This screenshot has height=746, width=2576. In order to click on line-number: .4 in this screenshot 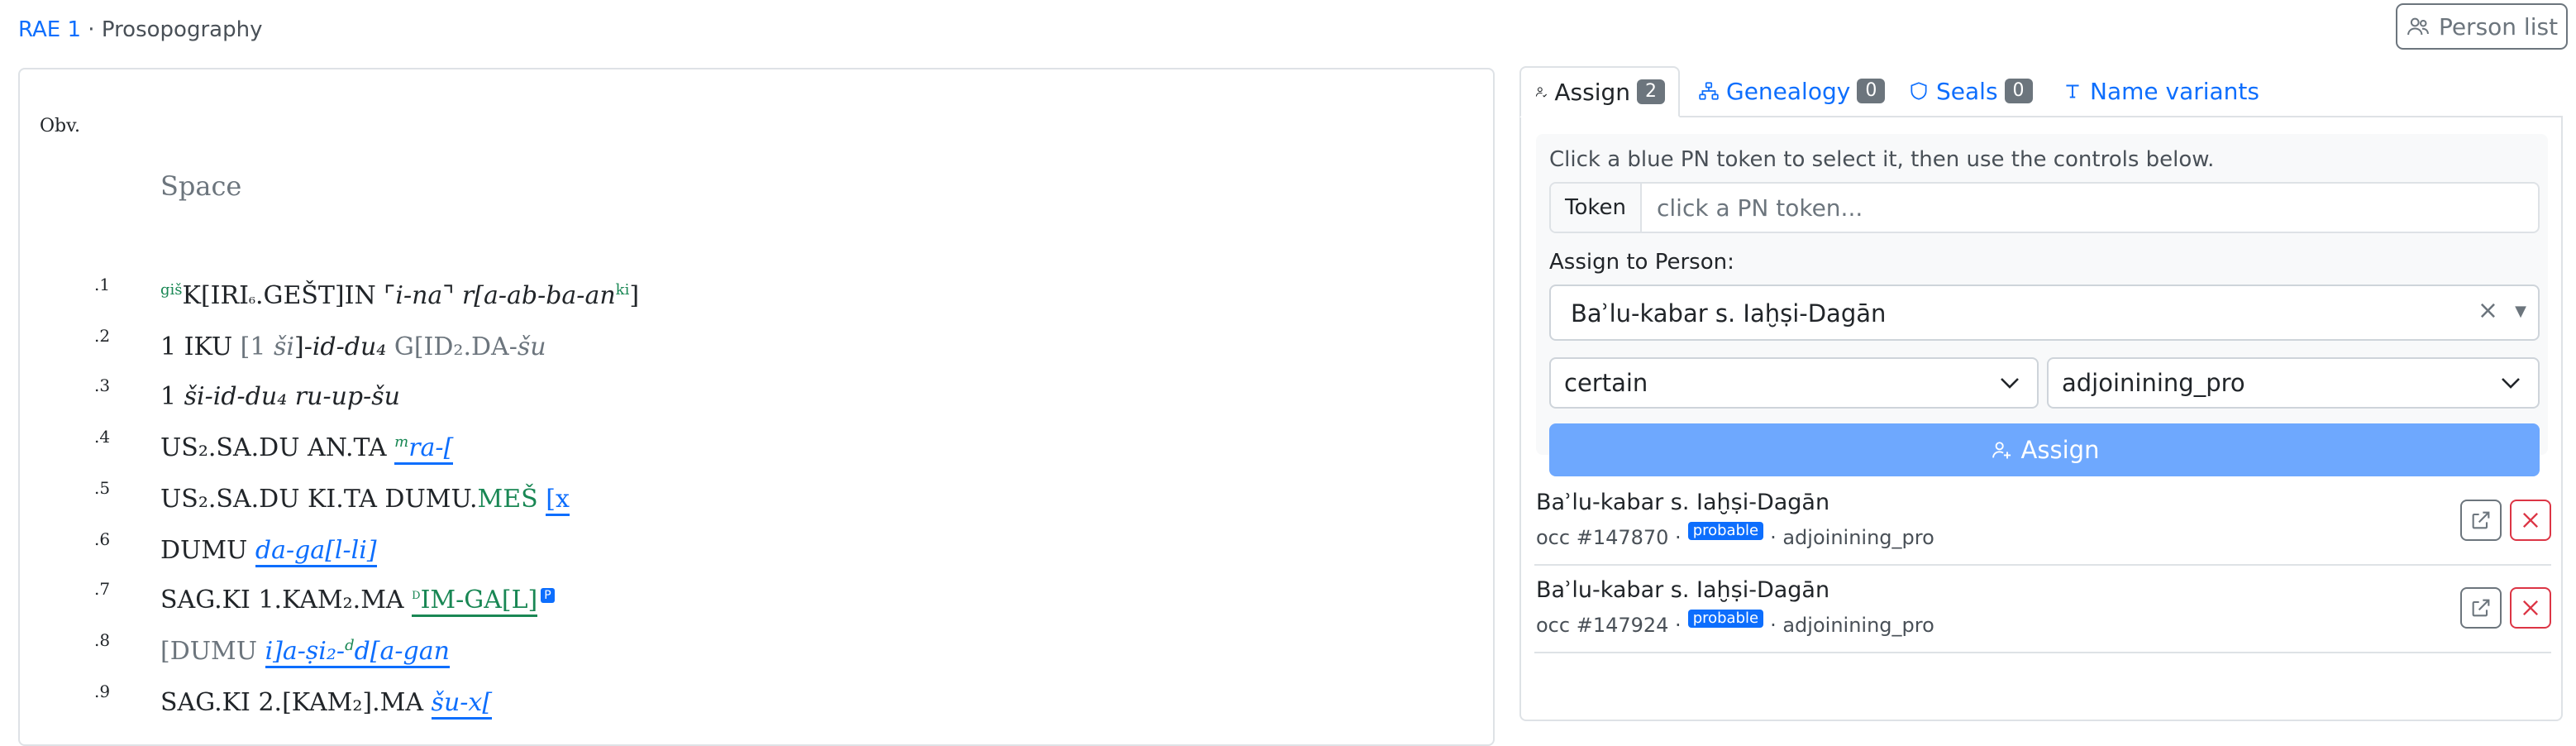, I will do `click(102, 437)`.